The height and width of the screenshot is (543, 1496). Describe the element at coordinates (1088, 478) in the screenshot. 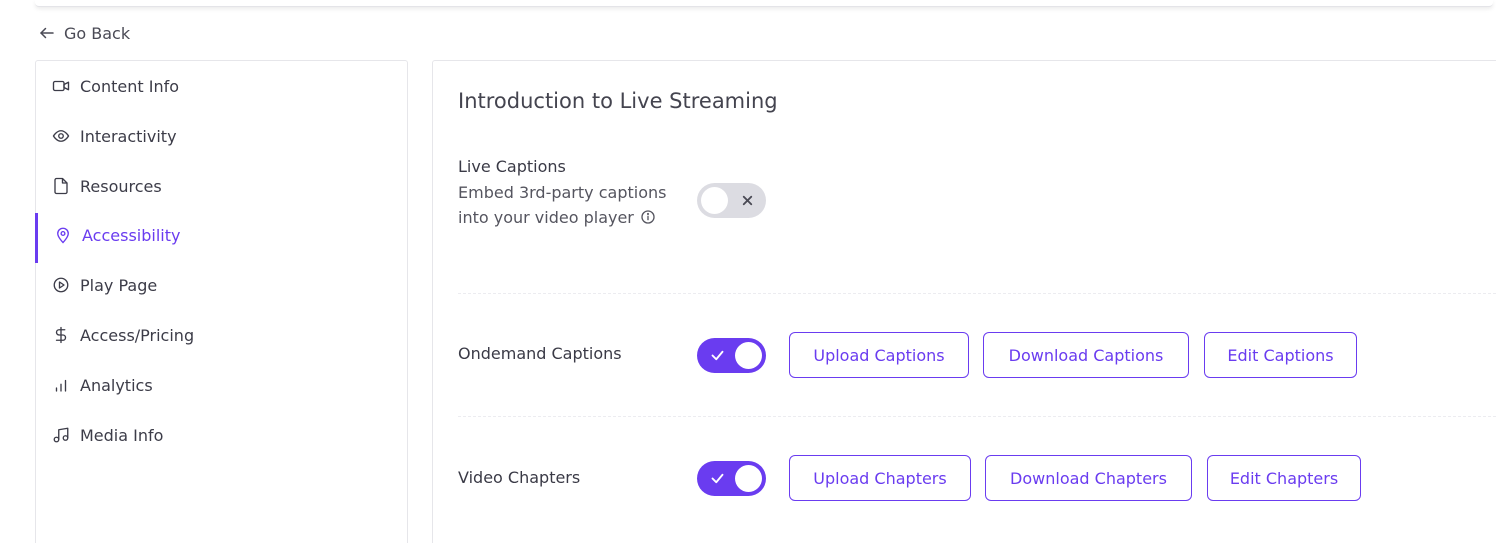

I see `download-chapters-button: Download Chapters` at that location.